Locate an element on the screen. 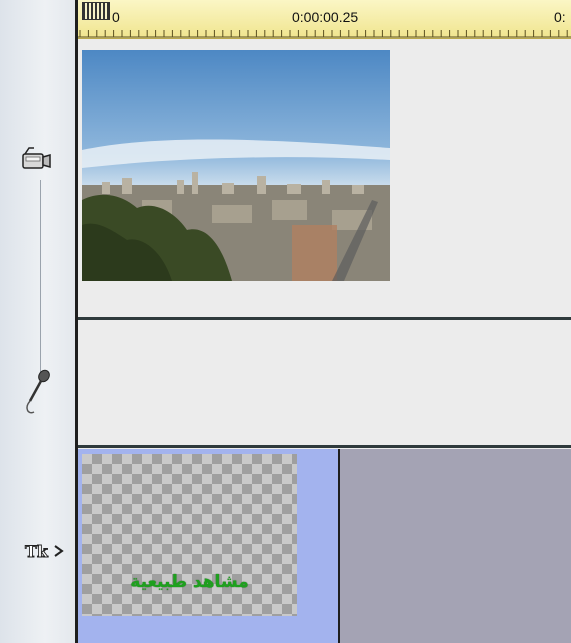 This screenshot has height=643, width=571. ruler-timecode-start: 0 is located at coordinates (116, 17).